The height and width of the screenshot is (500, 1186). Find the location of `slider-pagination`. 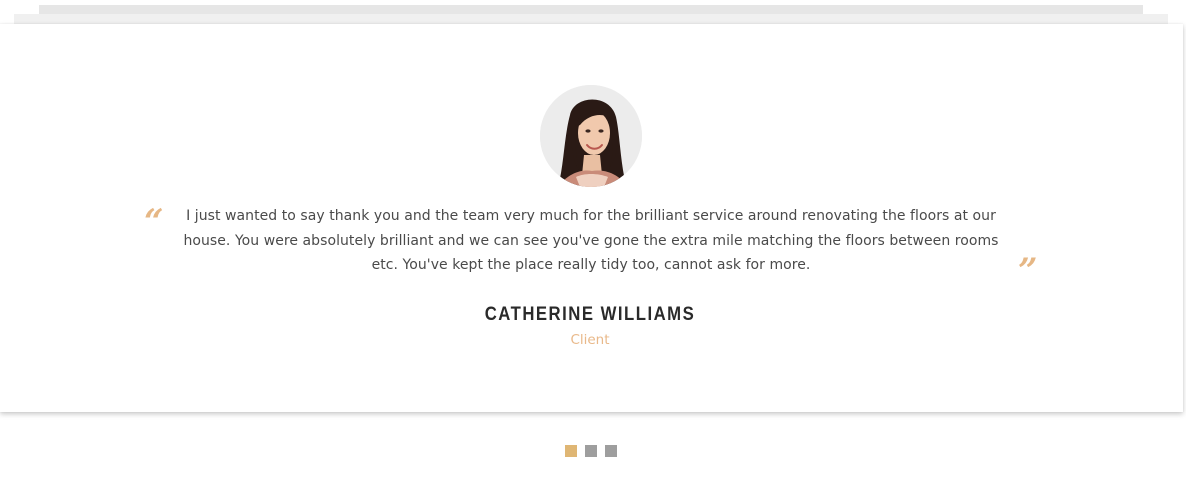

slider-pagination is located at coordinates (591, 451).